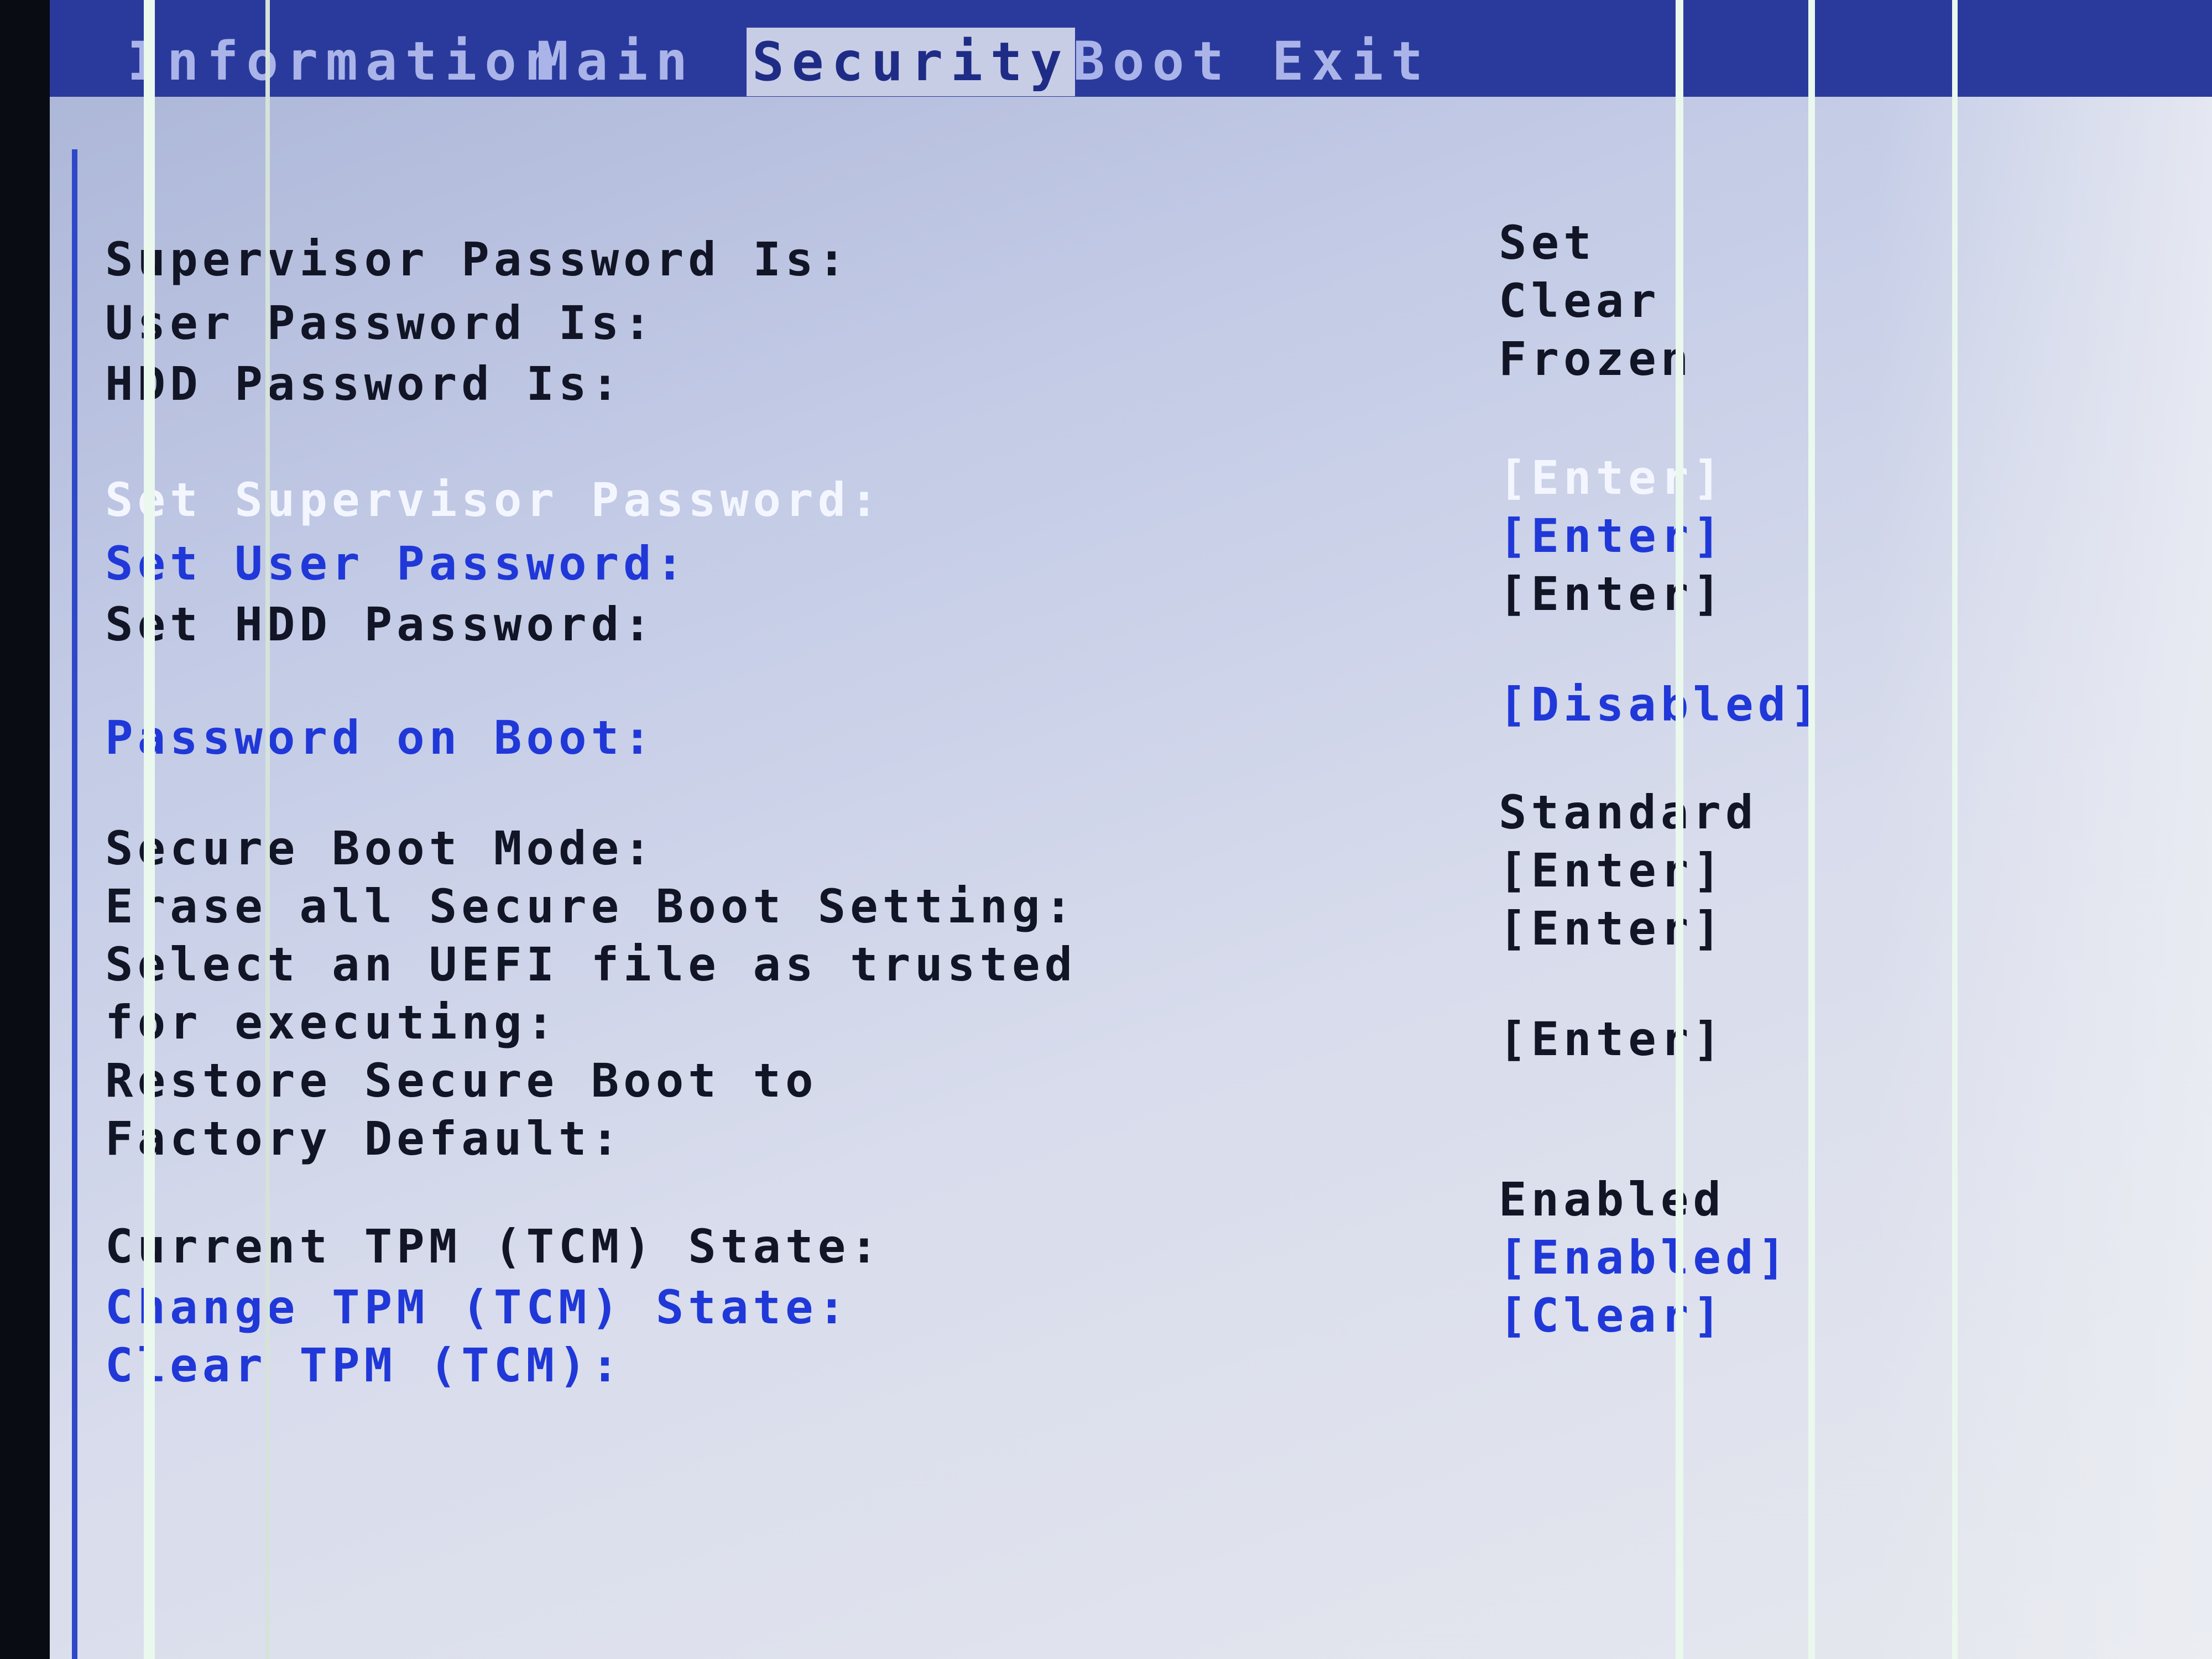 This screenshot has height=1659, width=2212. I want to click on select-uefi-file-value: [Enter], so click(1612, 928).